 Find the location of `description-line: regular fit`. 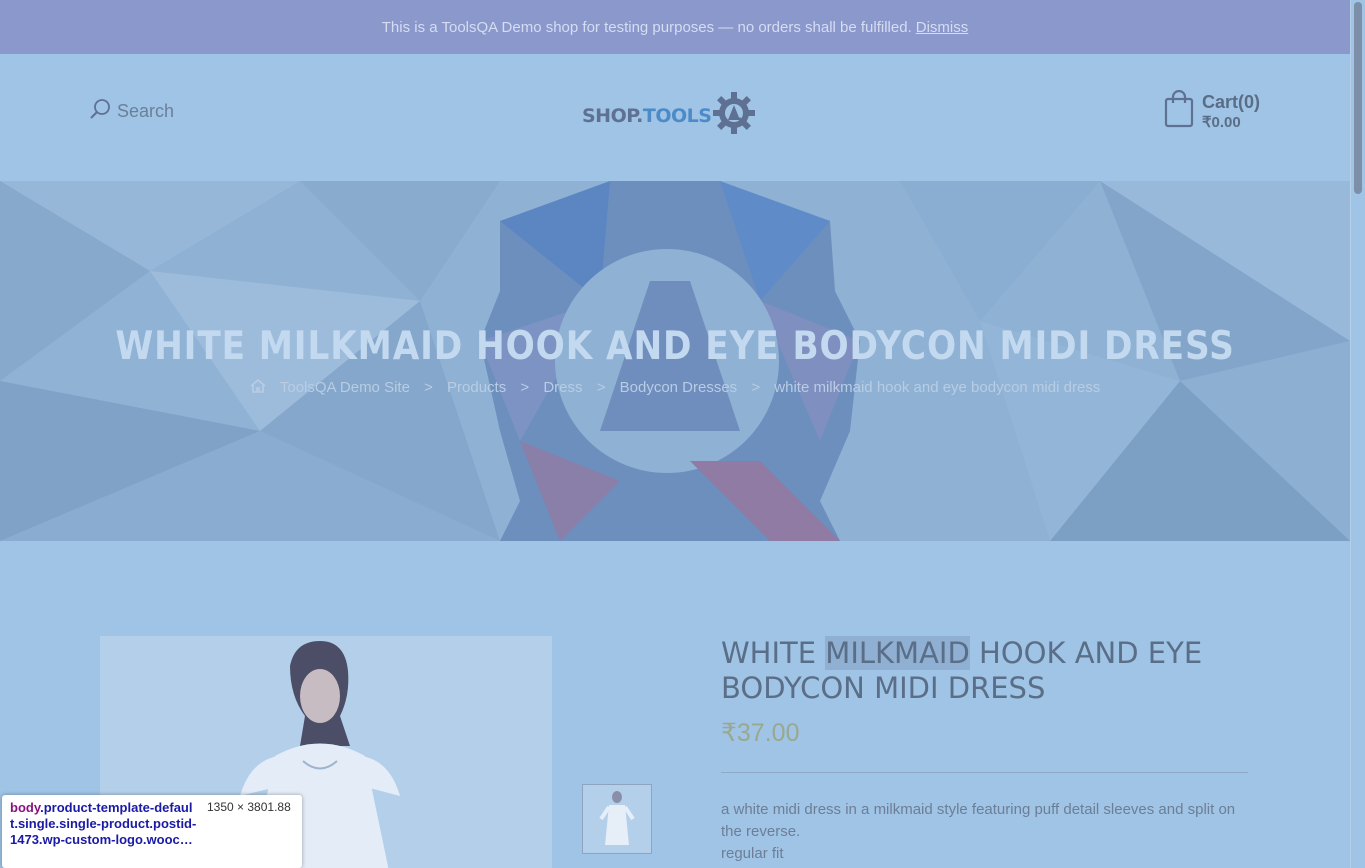

description-line: regular fit is located at coordinates (752, 853).